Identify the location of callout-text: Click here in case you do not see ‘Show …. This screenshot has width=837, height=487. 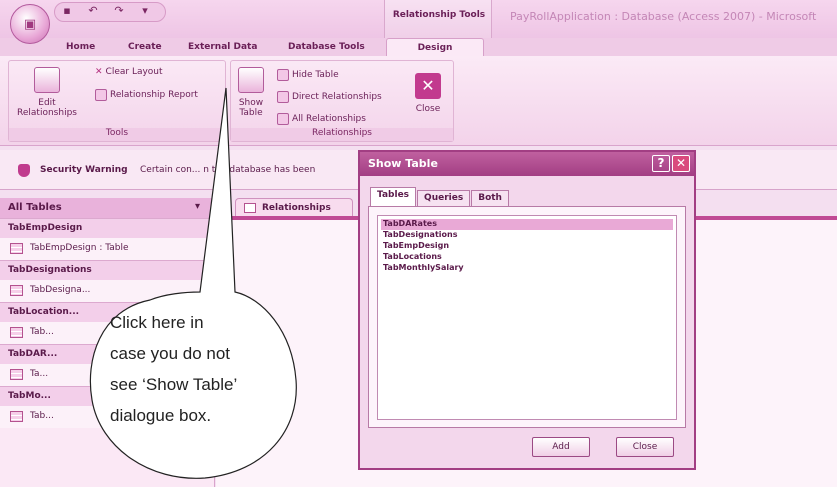
(200, 369).